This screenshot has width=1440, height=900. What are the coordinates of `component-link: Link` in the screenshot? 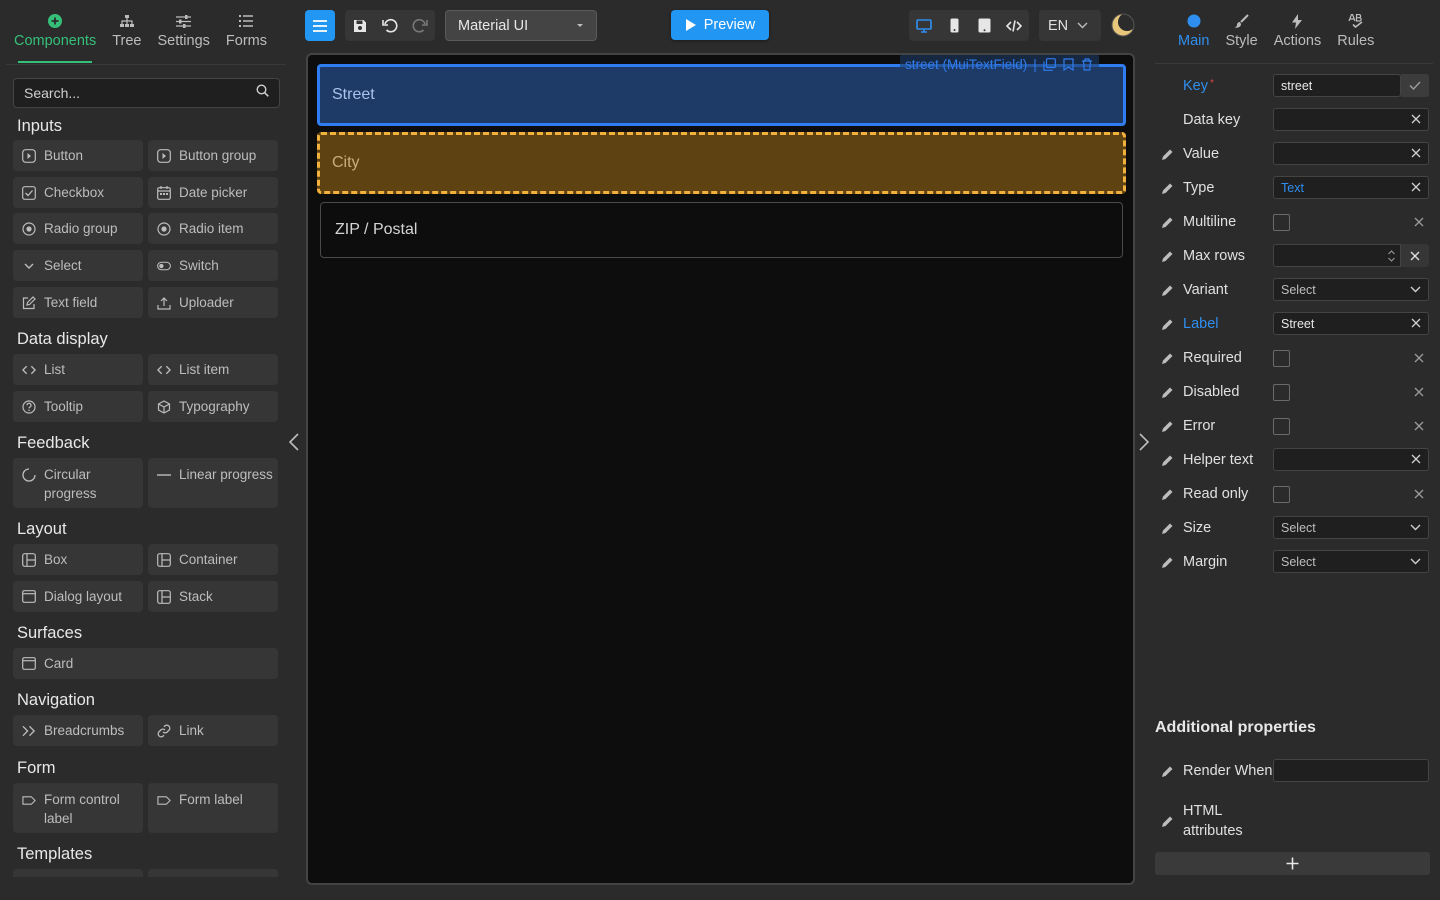 It's located at (213, 730).